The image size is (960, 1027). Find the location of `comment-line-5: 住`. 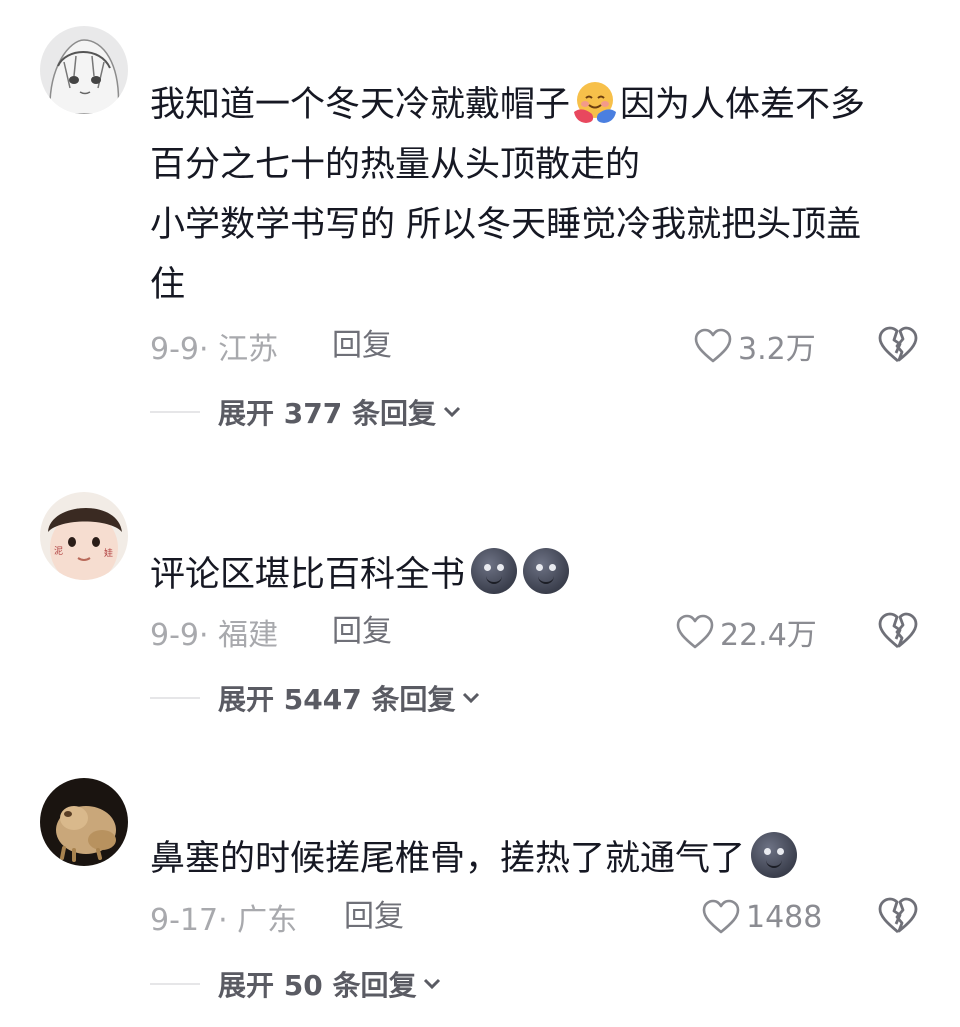

comment-line-5: 住 is located at coordinates (168, 285).